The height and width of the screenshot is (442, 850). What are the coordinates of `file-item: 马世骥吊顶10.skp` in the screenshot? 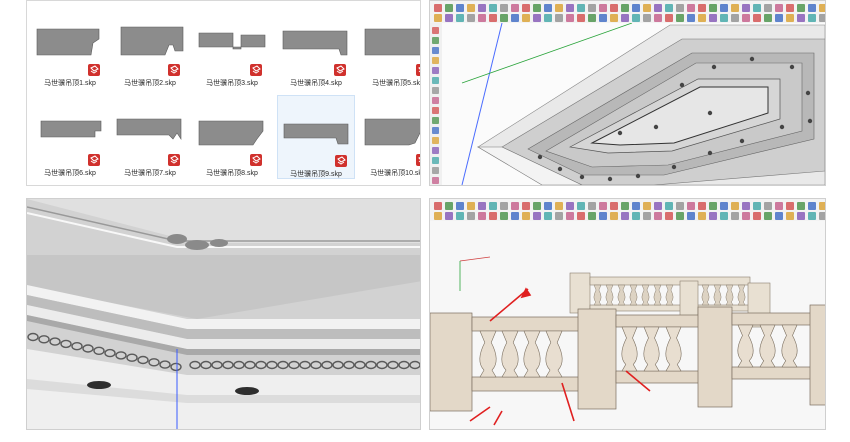 It's located at (389, 137).